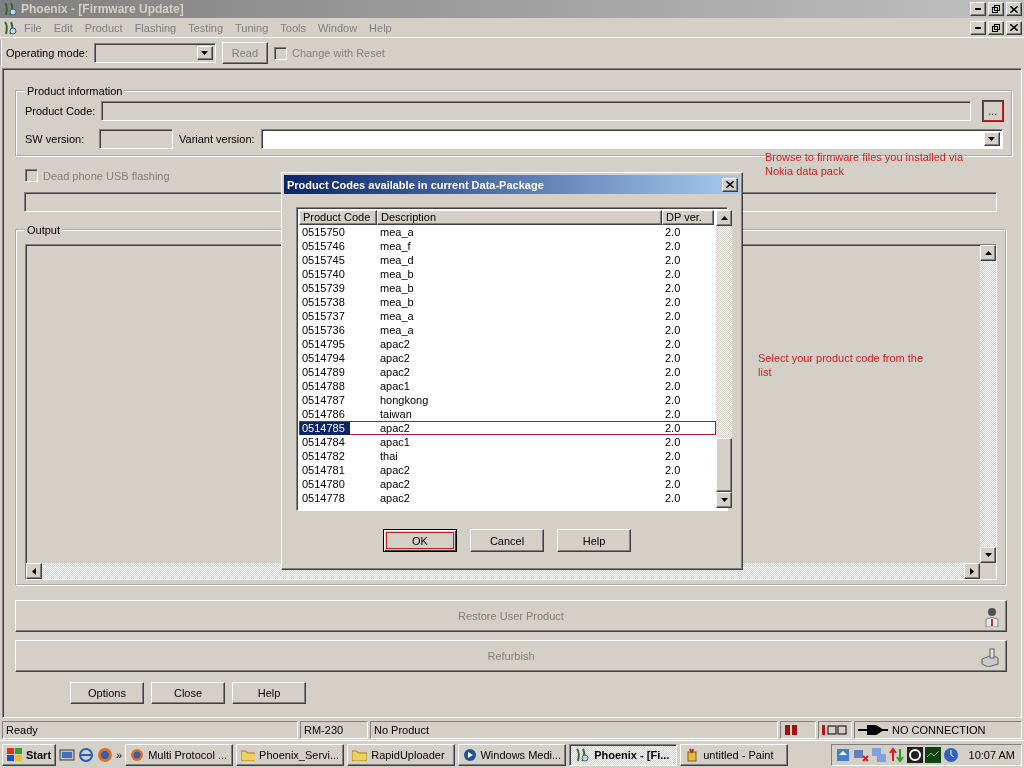 The width and height of the screenshot is (1024, 768). What do you see at coordinates (119, 754) in the screenshot?
I see `overflow-chevron: »` at bounding box center [119, 754].